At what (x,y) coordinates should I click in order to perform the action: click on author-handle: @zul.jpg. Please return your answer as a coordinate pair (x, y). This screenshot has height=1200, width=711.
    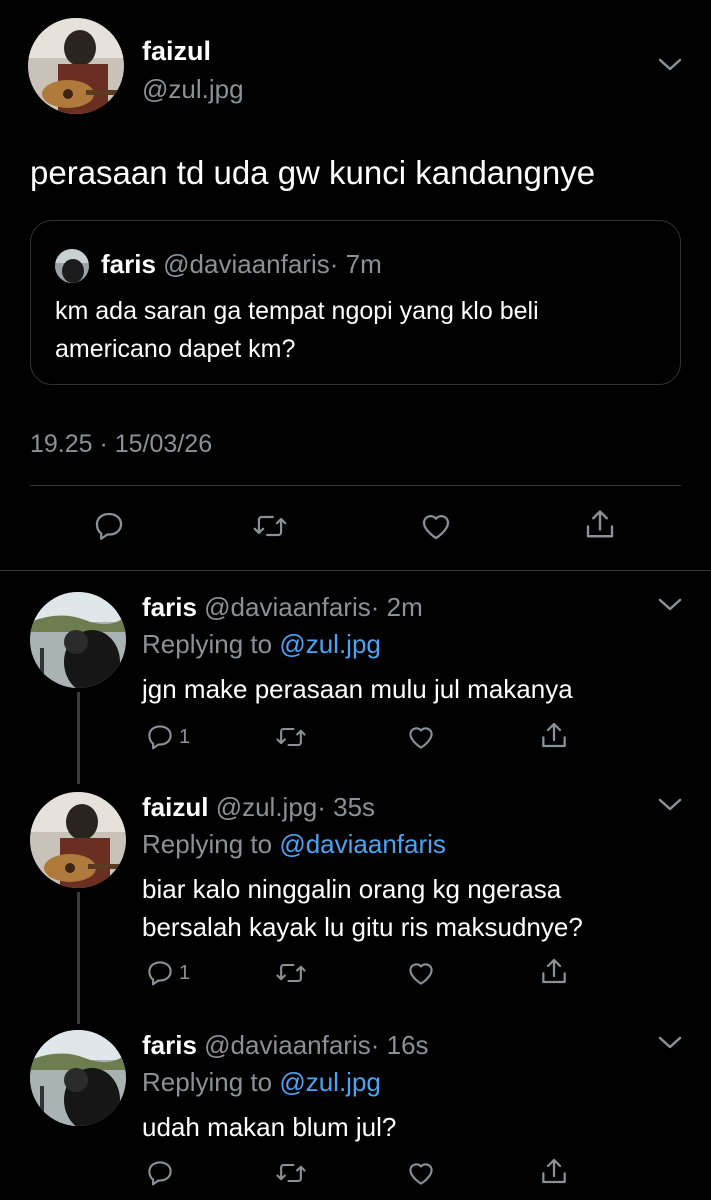
    Looking at the image, I should click on (193, 89).